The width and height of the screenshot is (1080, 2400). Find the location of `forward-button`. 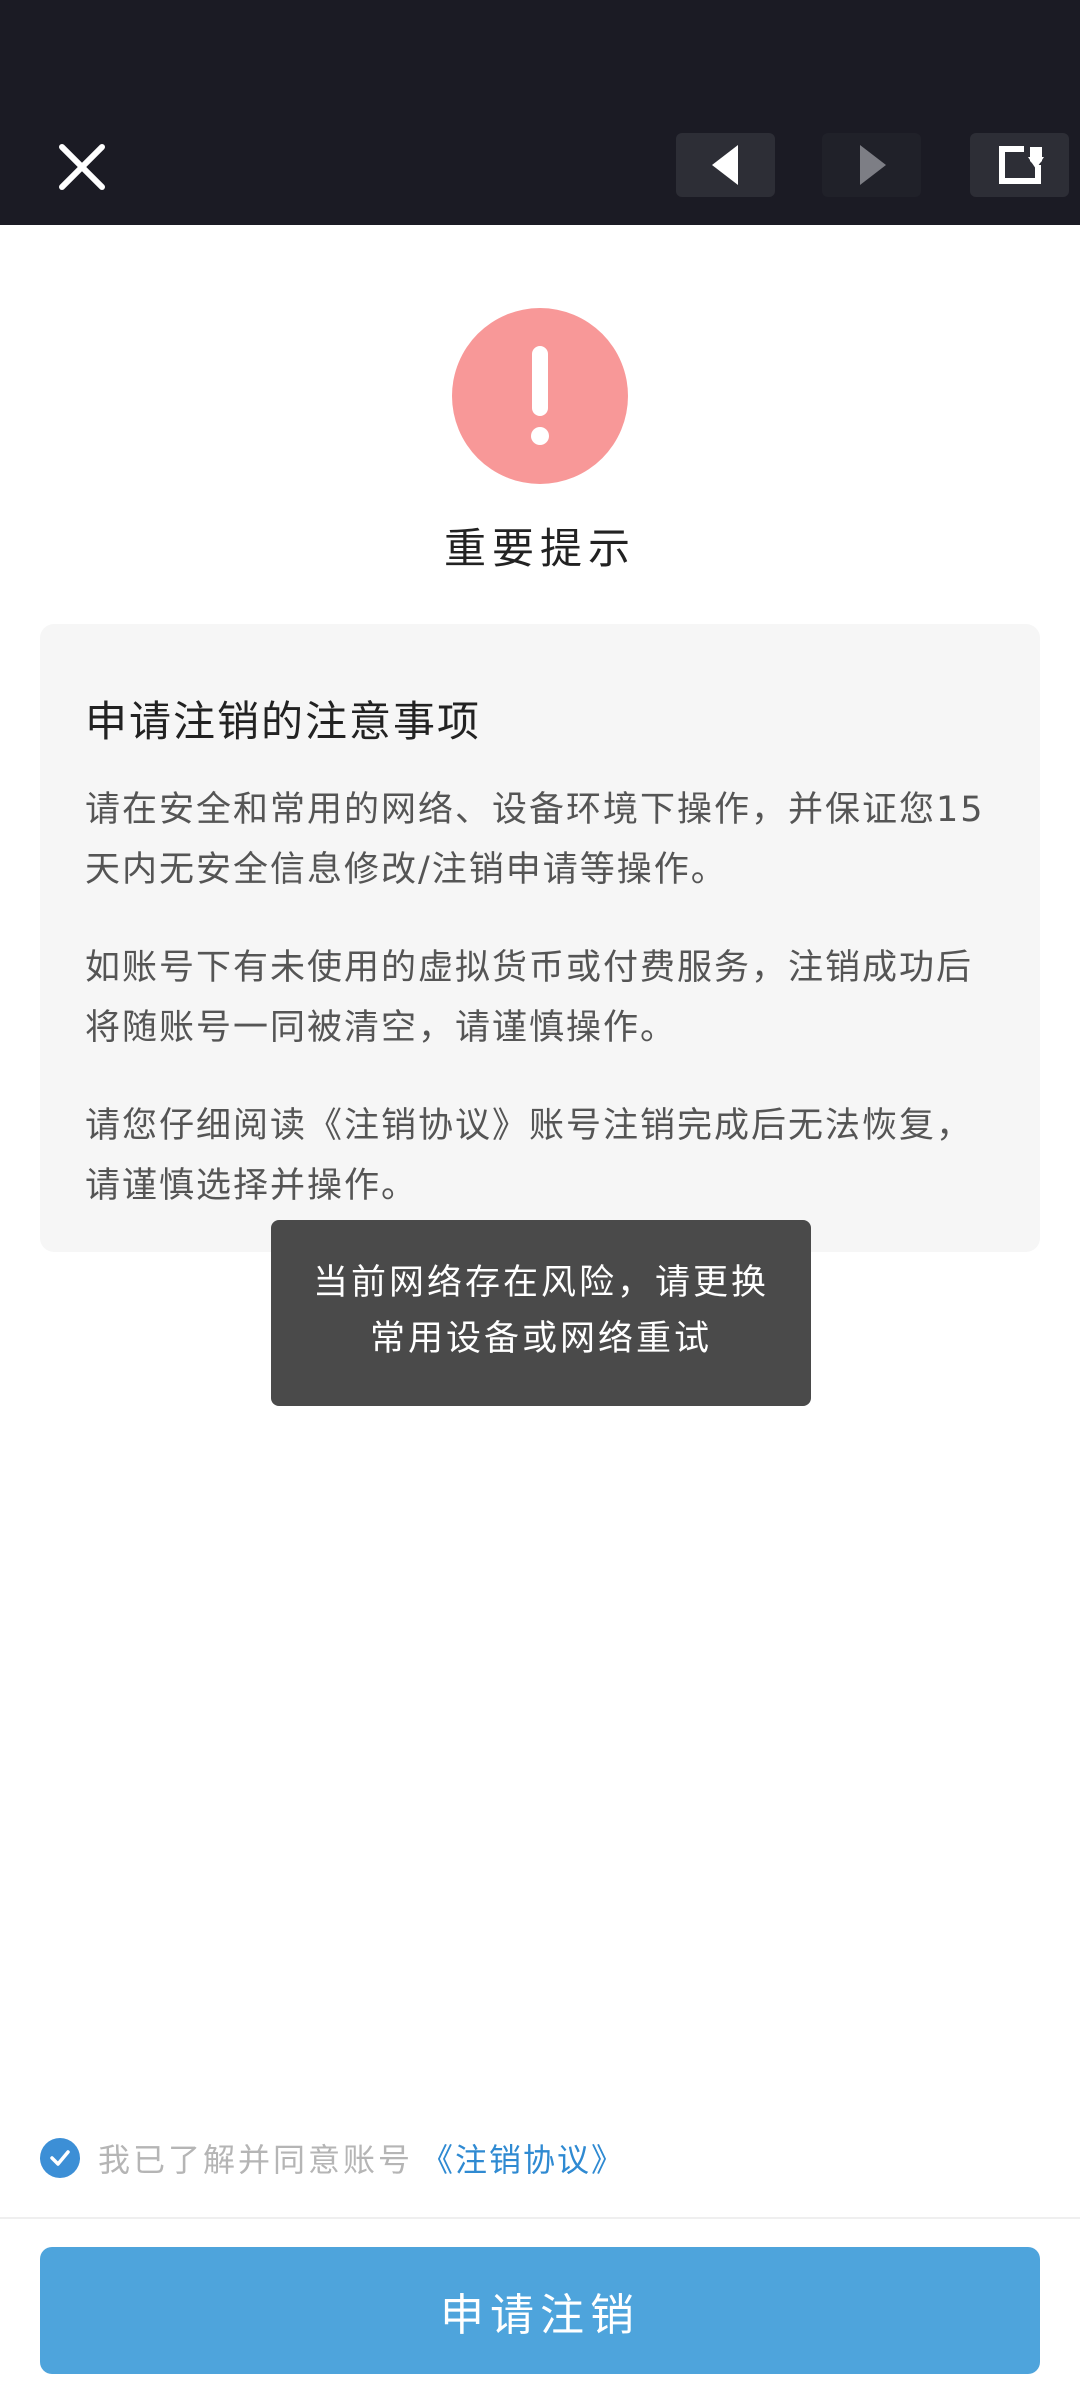

forward-button is located at coordinates (871, 165).